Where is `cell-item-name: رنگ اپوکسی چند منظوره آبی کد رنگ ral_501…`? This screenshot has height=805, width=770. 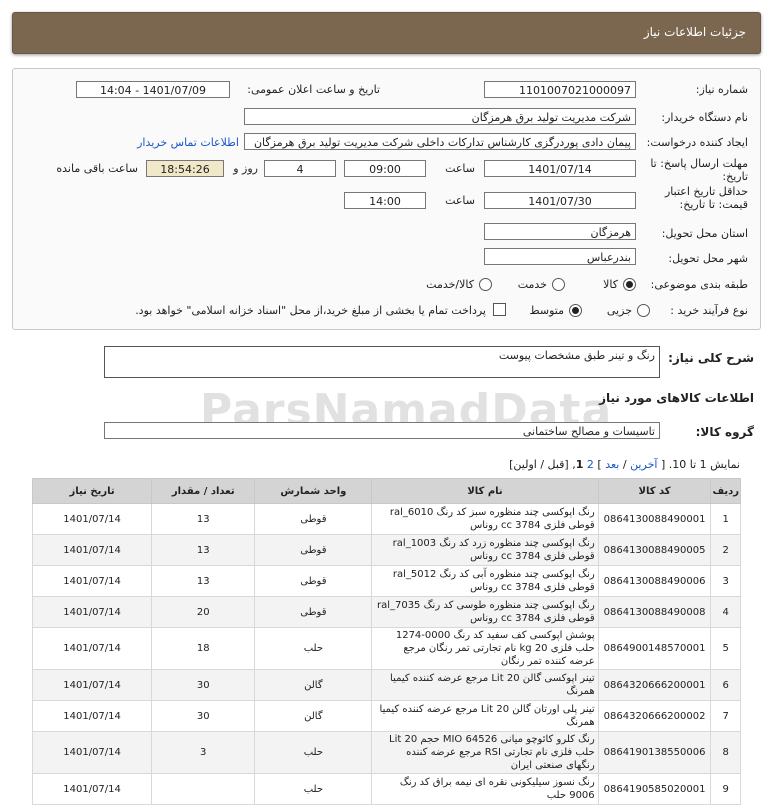 cell-item-name: رنگ اپوکسی چند منظوره آبی کد رنگ ral_501… is located at coordinates (485, 581).